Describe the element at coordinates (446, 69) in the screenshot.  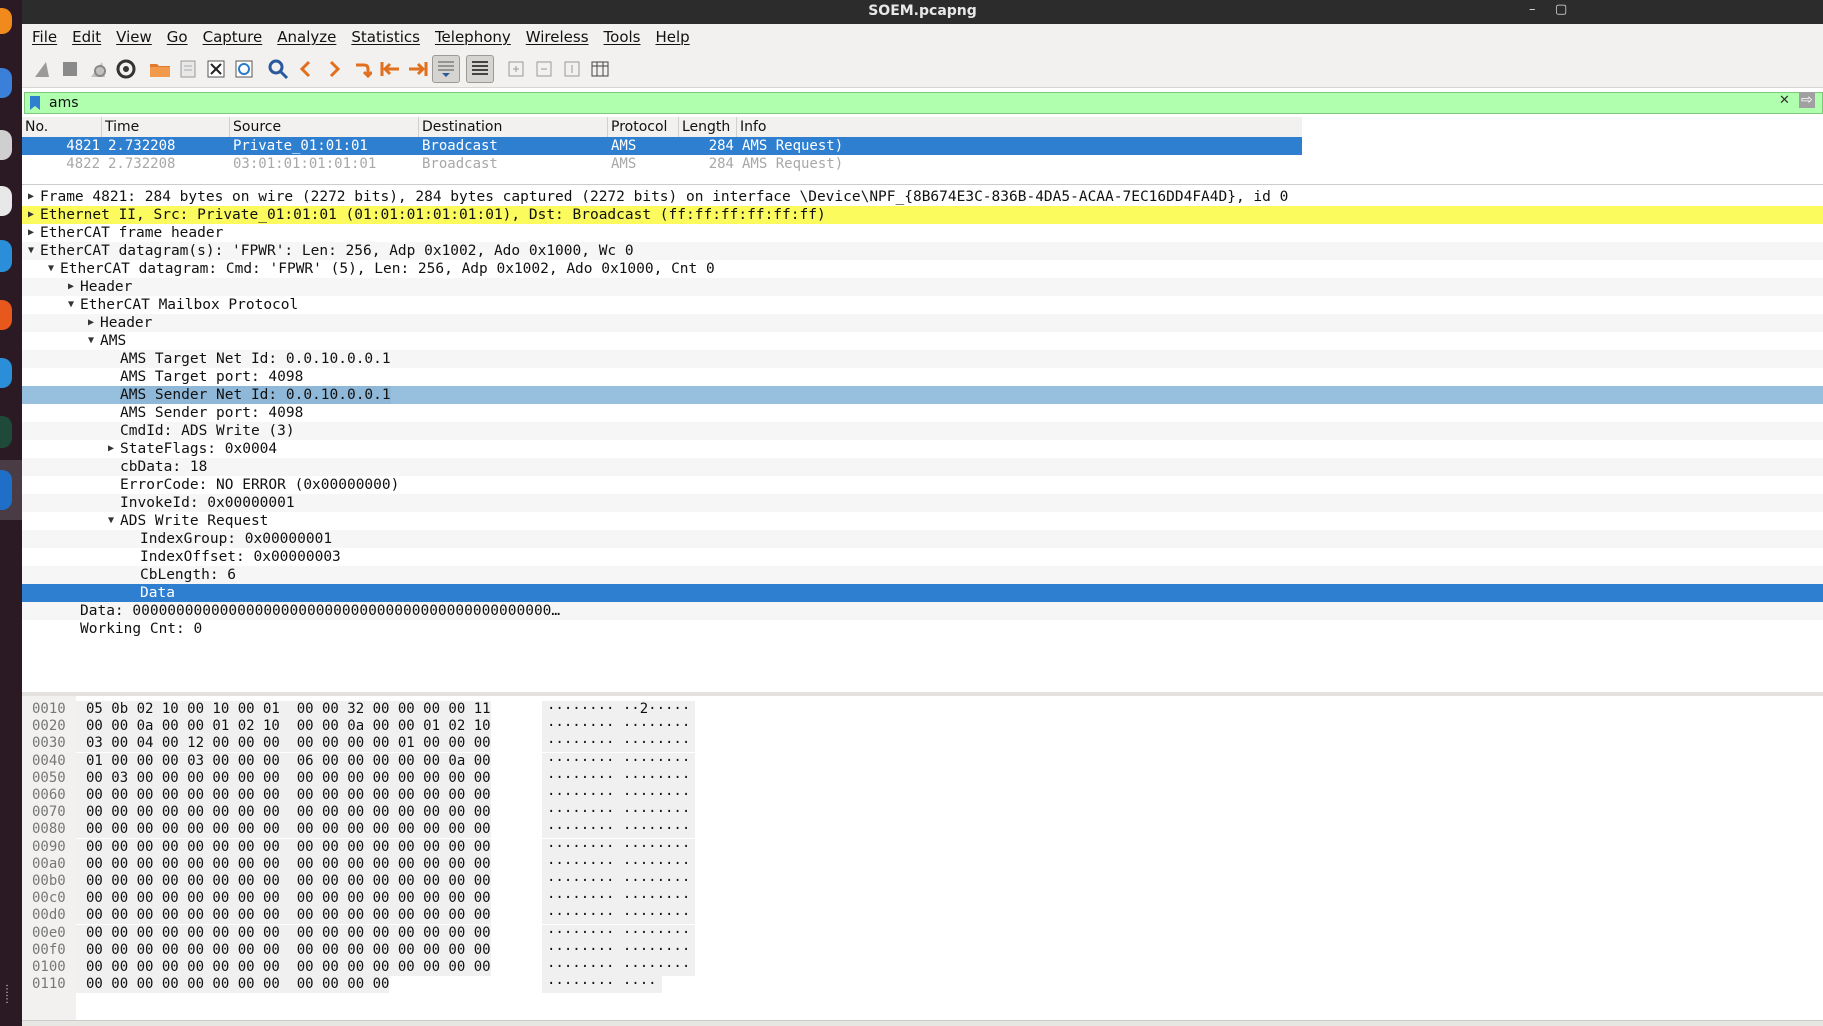
I see `autoscroll-button` at that location.